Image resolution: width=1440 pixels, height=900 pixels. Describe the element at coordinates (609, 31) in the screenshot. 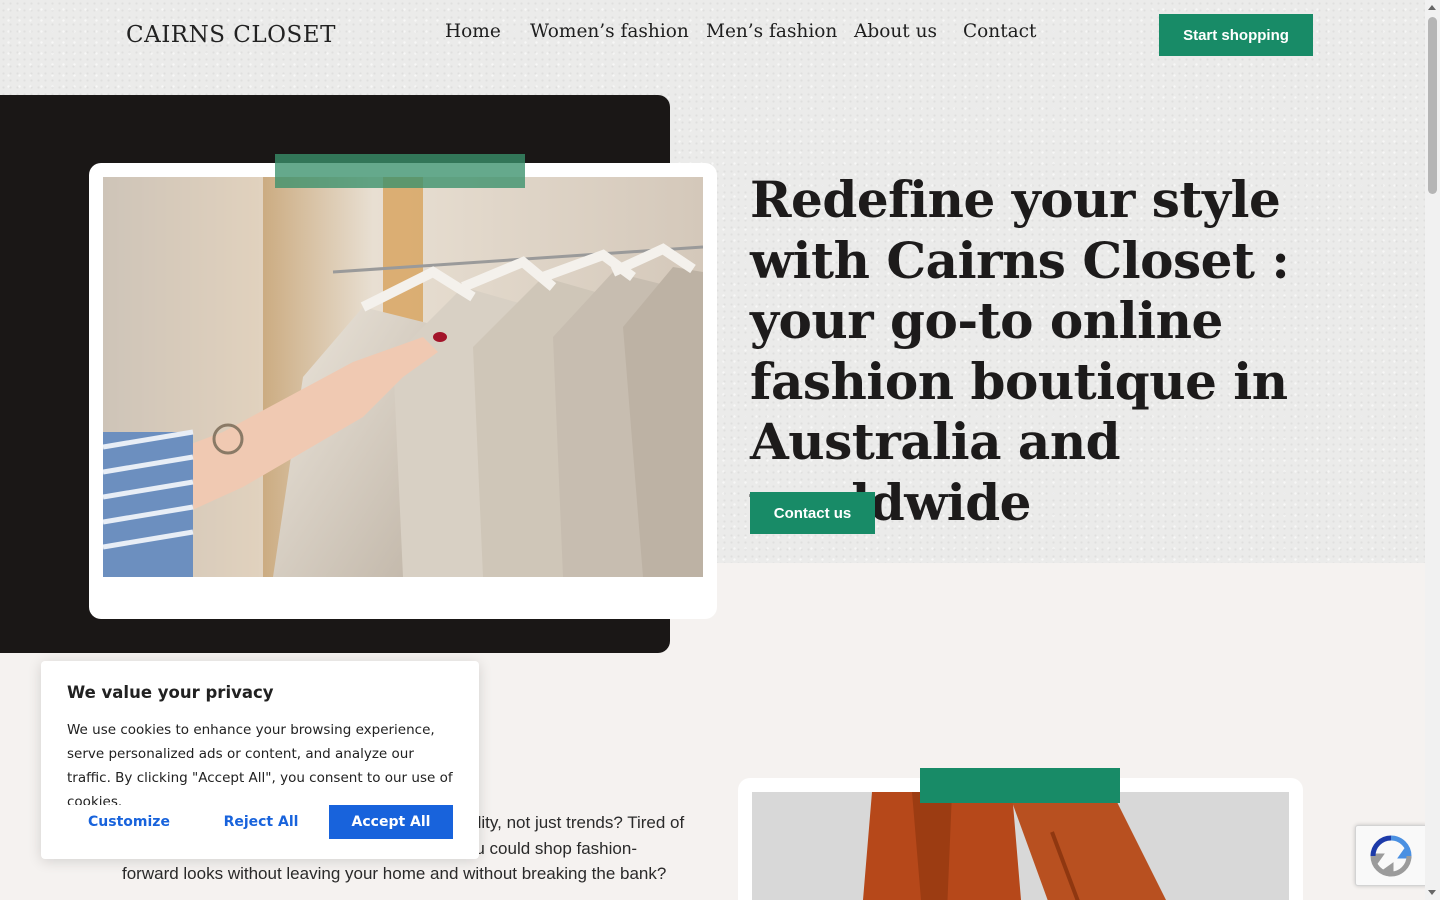

I see `nav-item-womens-fashion: Women’s fashion` at that location.